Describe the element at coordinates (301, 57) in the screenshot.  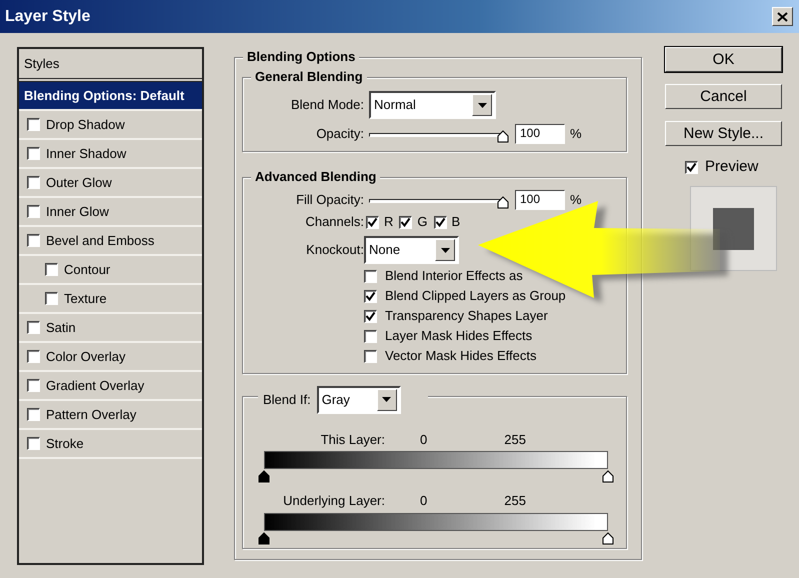
I see `group-title: Blending Options` at that location.